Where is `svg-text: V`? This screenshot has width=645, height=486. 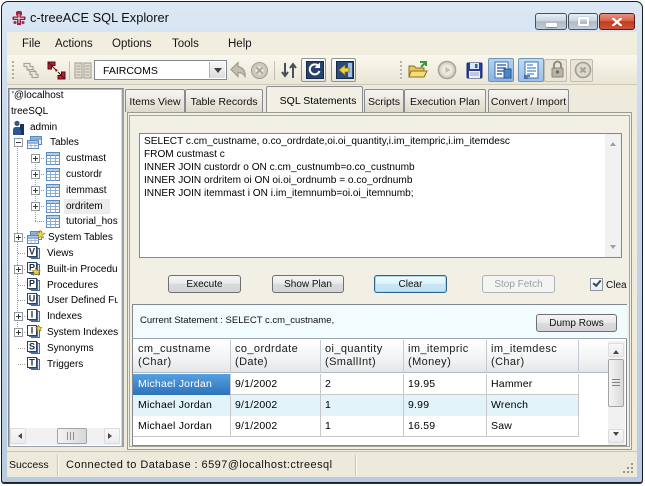
svg-text: V is located at coordinates (32, 252).